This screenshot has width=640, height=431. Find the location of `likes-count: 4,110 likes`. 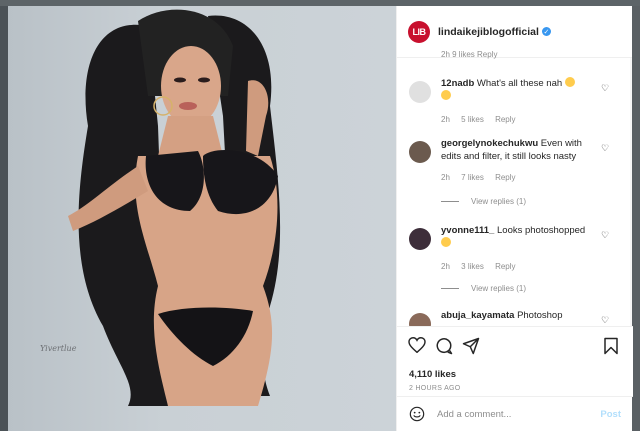

likes-count: 4,110 likes is located at coordinates (432, 374).